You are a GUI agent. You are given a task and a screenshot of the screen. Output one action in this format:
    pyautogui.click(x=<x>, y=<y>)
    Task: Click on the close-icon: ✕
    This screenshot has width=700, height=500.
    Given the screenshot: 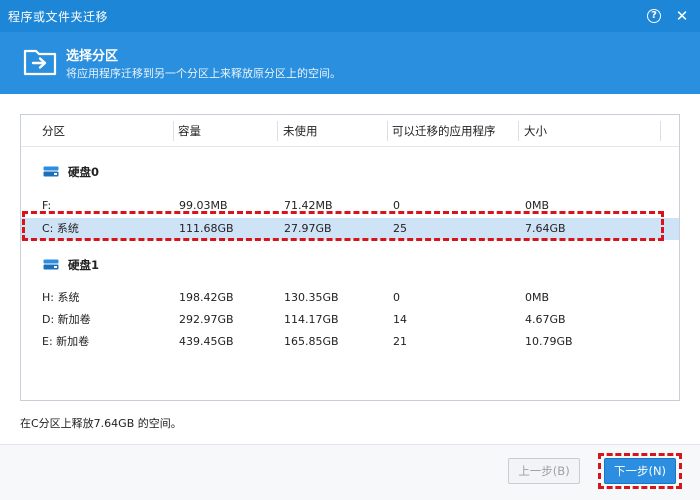 What is the action you would take?
    pyautogui.click(x=682, y=16)
    